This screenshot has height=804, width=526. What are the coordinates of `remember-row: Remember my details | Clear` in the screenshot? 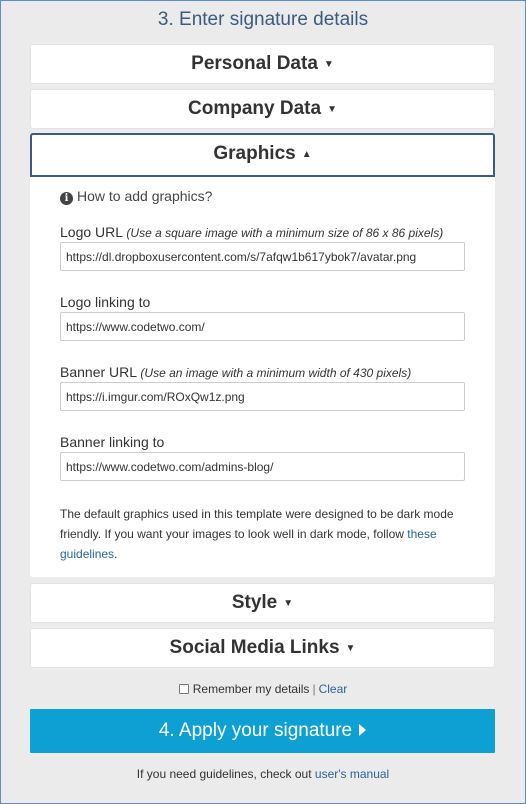 It's located at (263, 689).